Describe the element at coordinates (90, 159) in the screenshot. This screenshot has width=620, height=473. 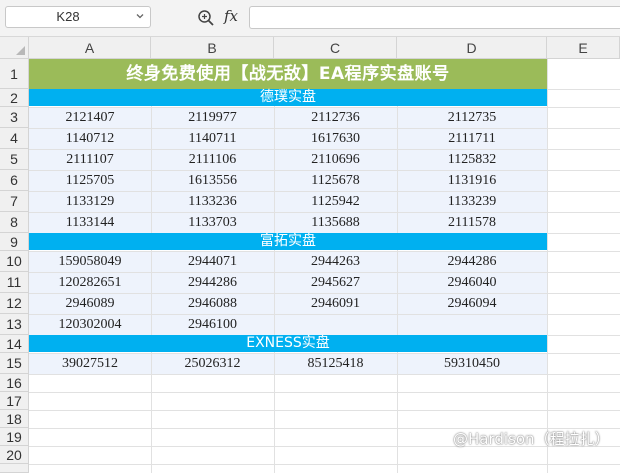
I see `data-cell: 2111107` at that location.